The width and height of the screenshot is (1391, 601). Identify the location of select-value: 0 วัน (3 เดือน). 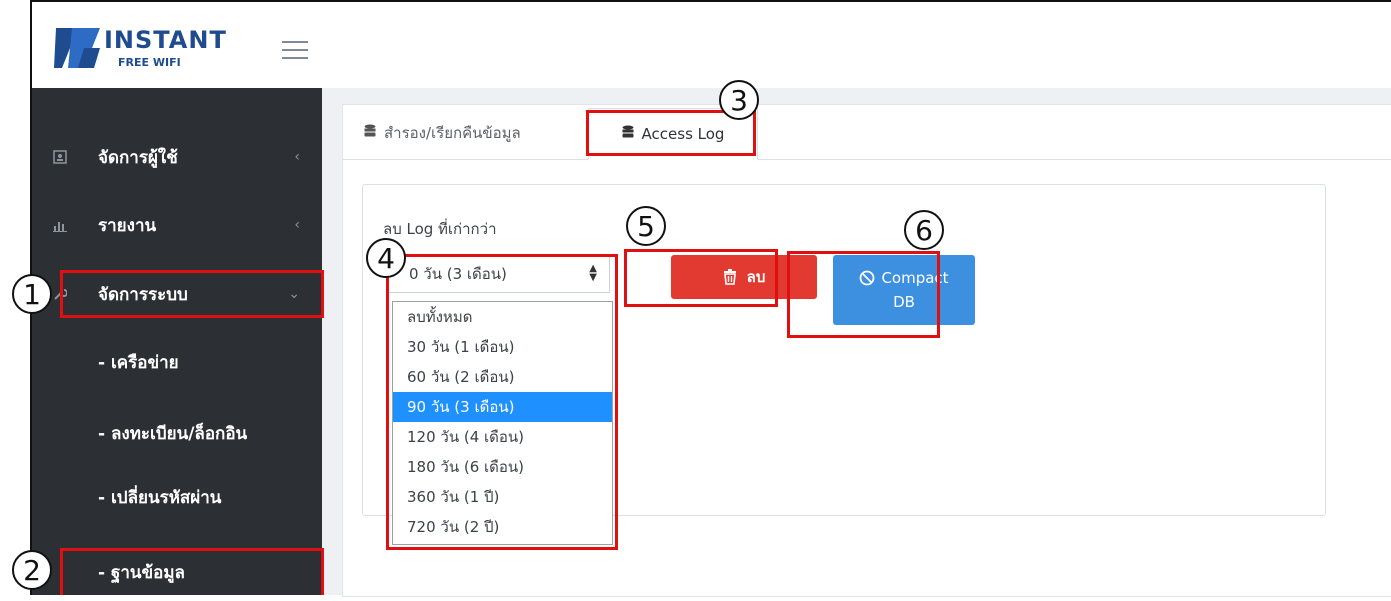
(458, 274).